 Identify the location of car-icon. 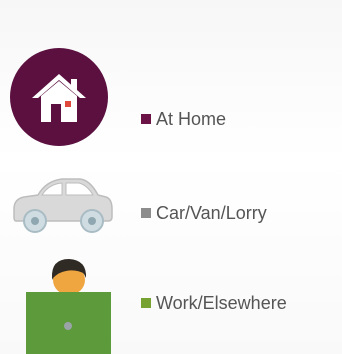
(62, 204).